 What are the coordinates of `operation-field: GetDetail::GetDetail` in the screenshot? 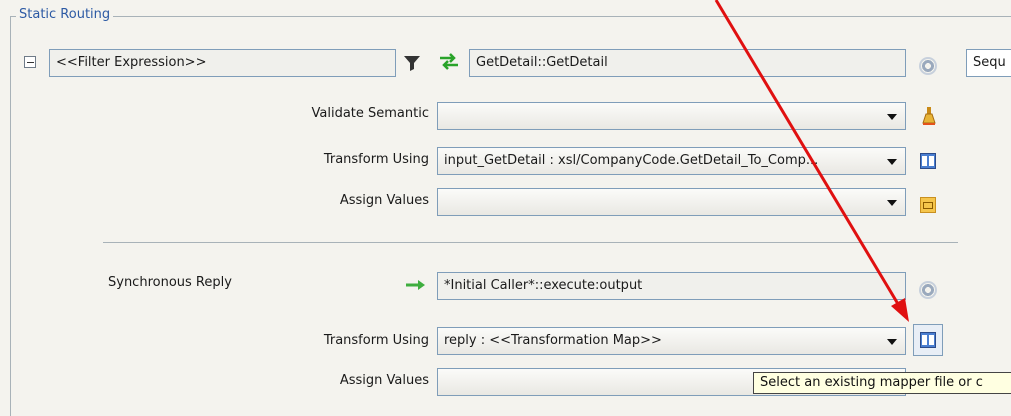 It's located at (687, 63).